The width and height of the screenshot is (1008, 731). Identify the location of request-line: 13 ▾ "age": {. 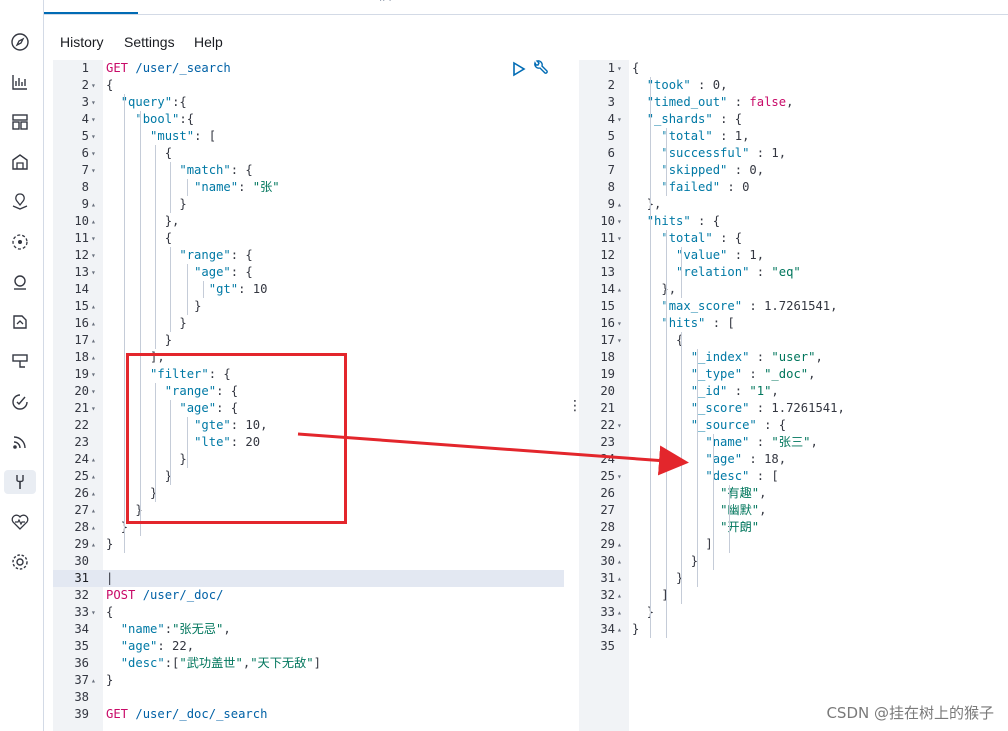
(308, 272).